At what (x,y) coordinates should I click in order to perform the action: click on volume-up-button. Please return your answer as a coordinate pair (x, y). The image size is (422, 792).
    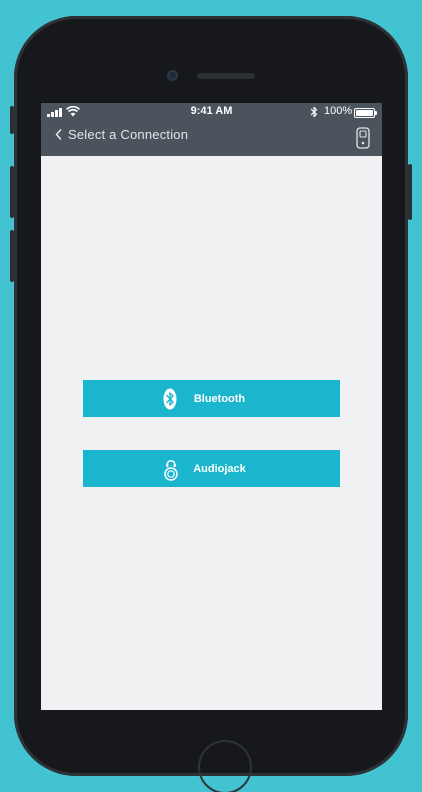
    Looking at the image, I should click on (12, 192).